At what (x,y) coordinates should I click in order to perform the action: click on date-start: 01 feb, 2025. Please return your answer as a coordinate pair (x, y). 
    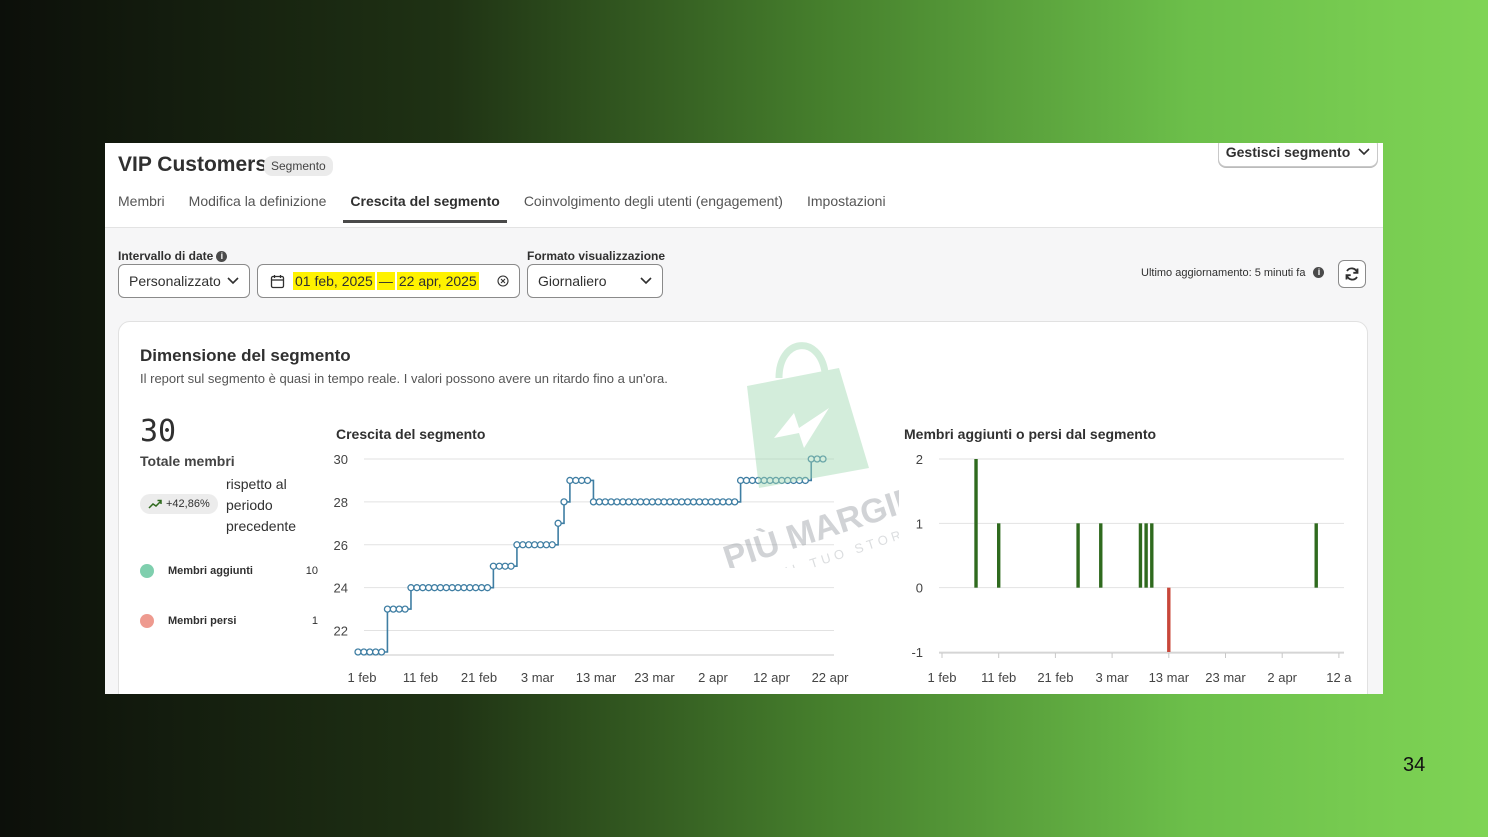
    Looking at the image, I should click on (334, 281).